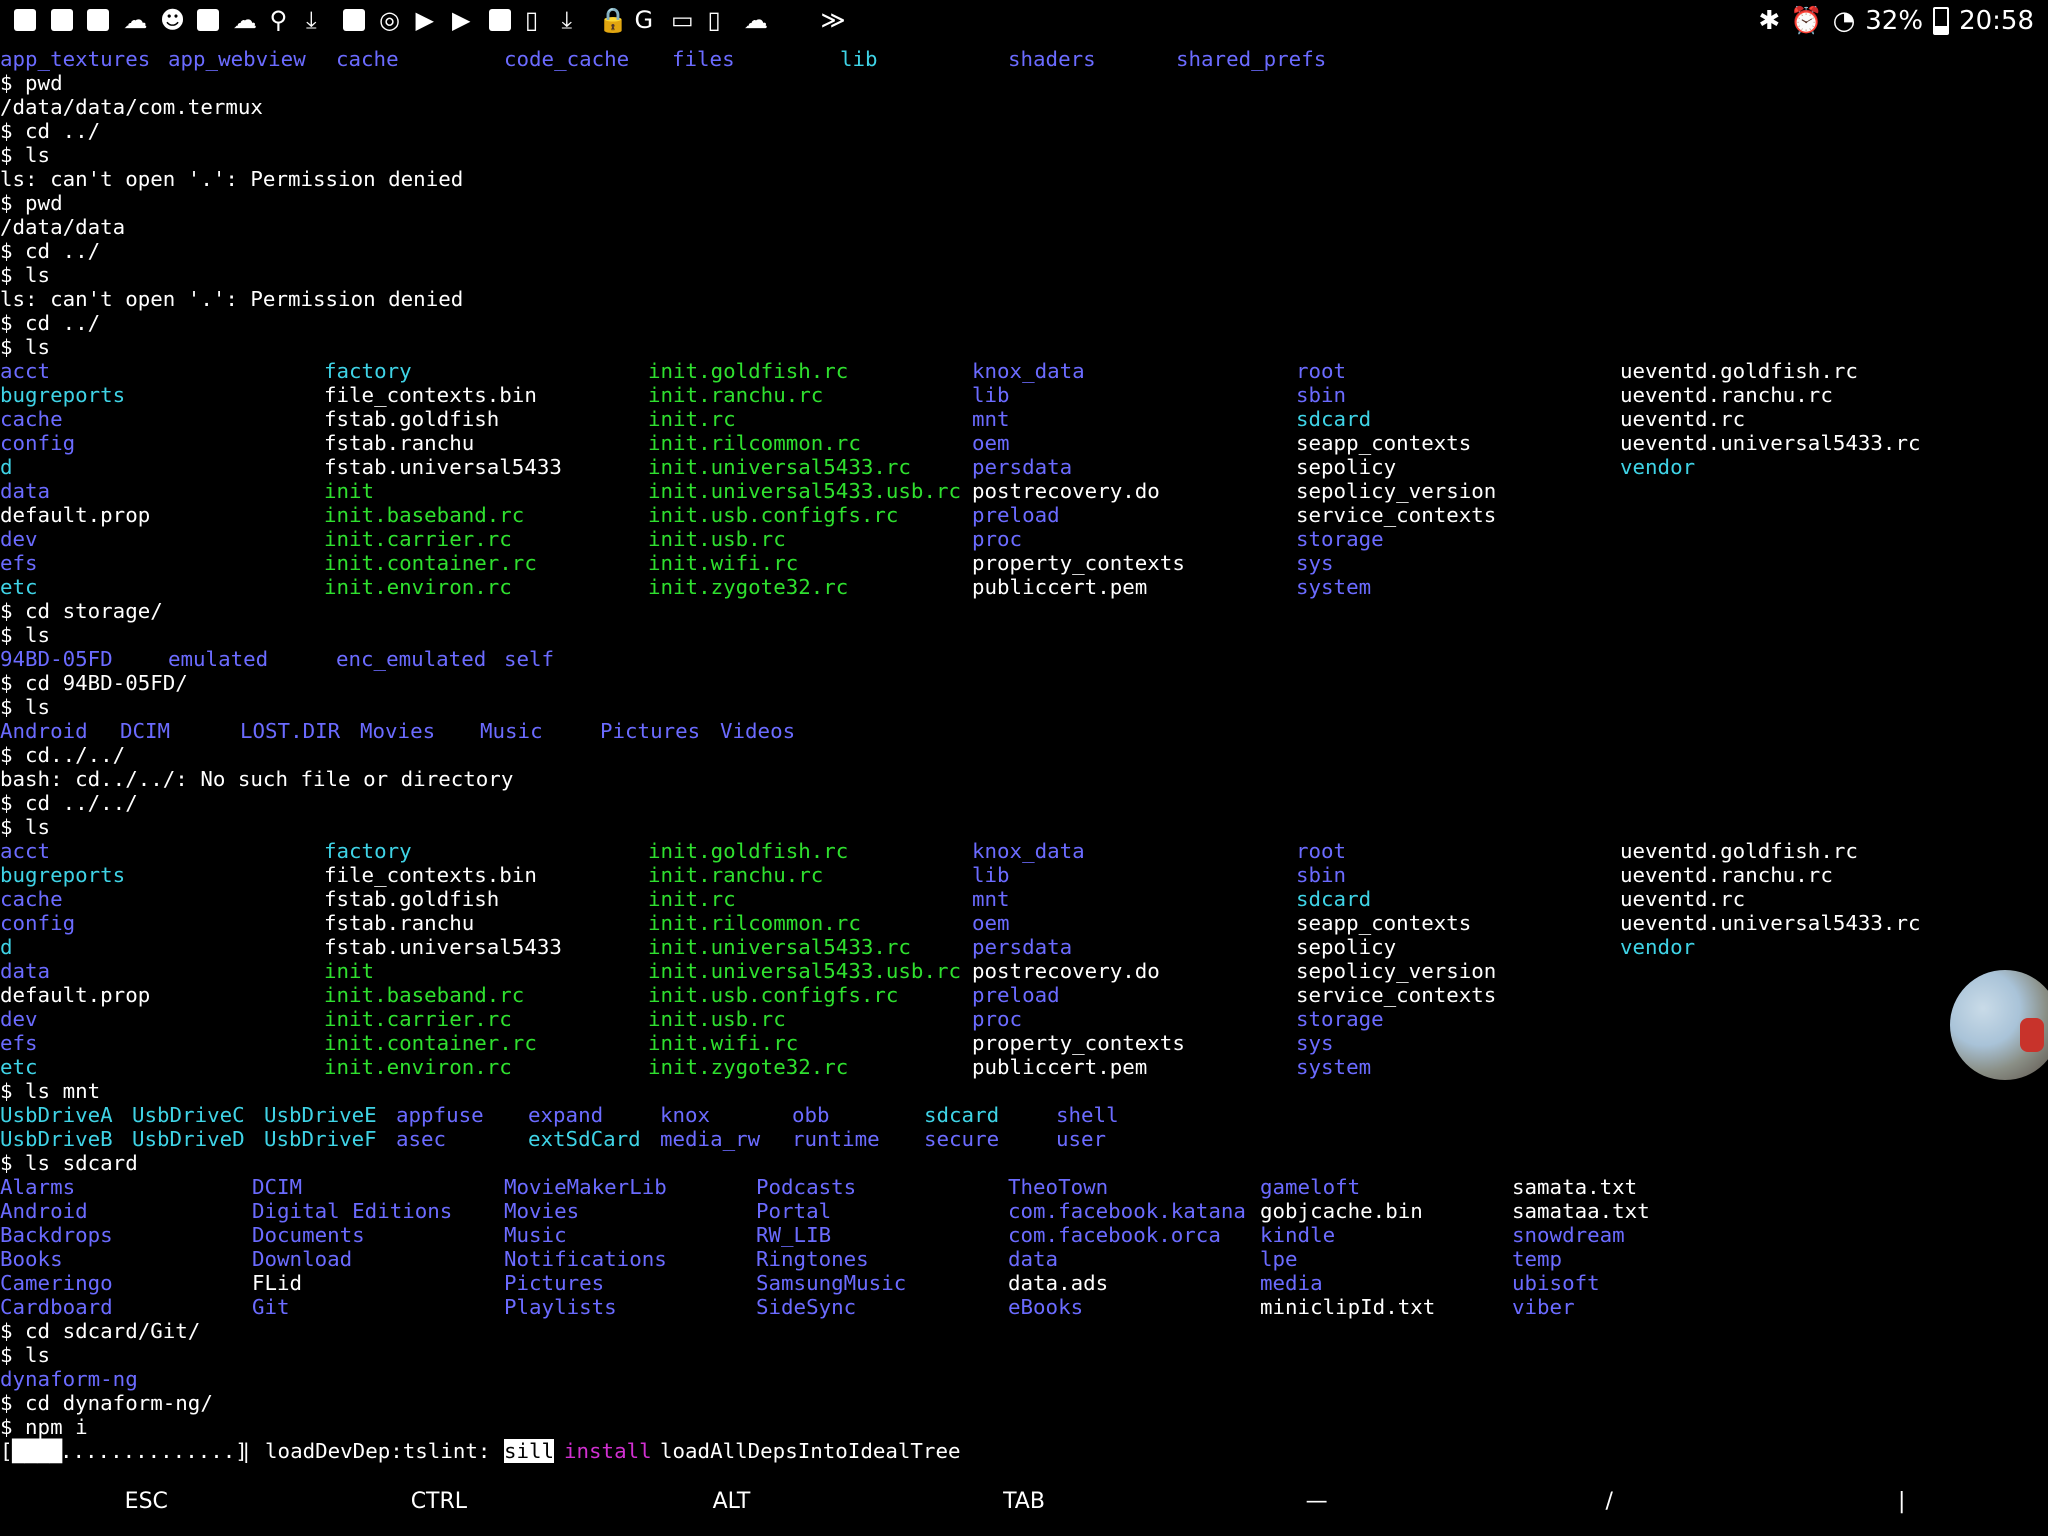  I want to click on terminal-token: ueventd.goldfish.rc, so click(1739, 851).